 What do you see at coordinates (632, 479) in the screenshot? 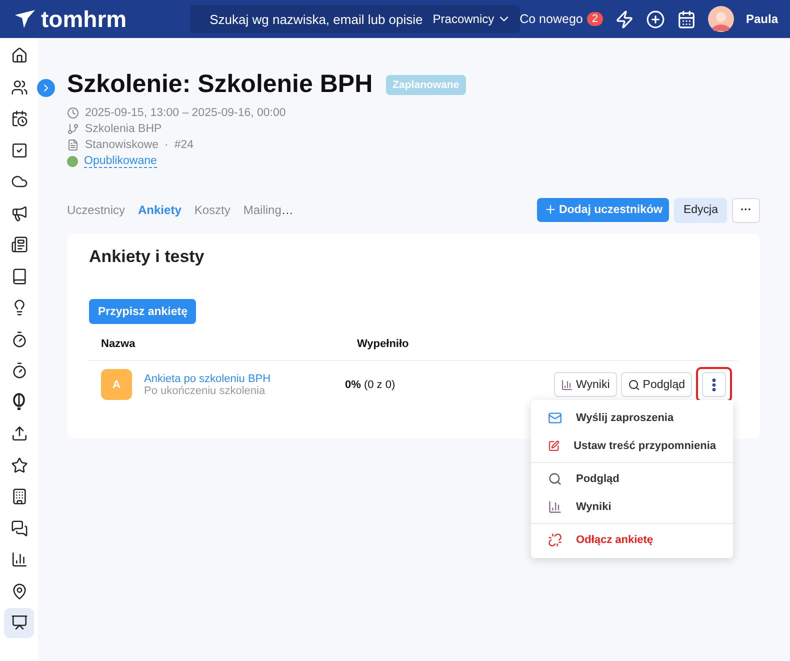
I see `menu-item: Podgląd` at bounding box center [632, 479].